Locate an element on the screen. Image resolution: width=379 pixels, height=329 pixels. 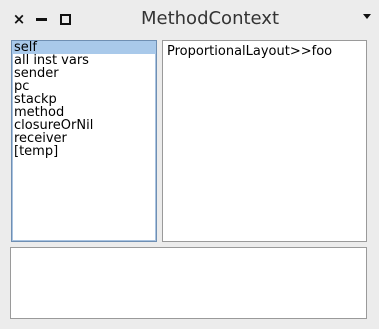
window-title: MethodContext is located at coordinates (210, 18).